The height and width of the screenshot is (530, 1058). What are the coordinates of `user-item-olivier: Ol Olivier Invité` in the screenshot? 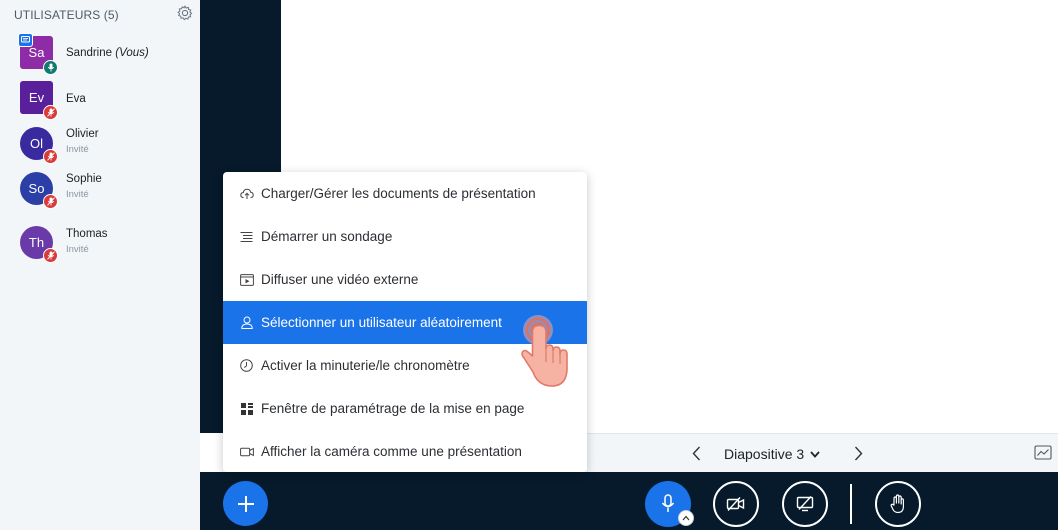 It's located at (100, 147).